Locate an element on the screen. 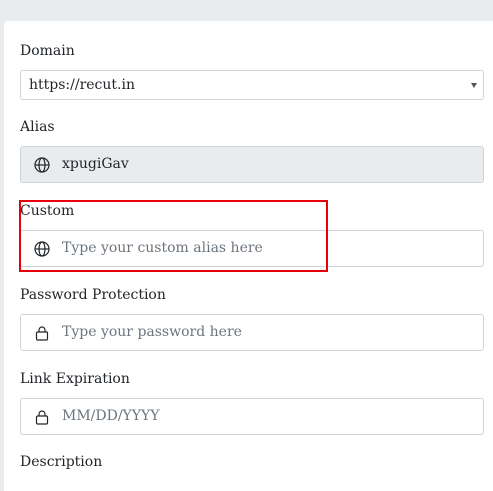 This screenshot has width=493, height=491. domain-select: https://recut.in is located at coordinates (252, 85).